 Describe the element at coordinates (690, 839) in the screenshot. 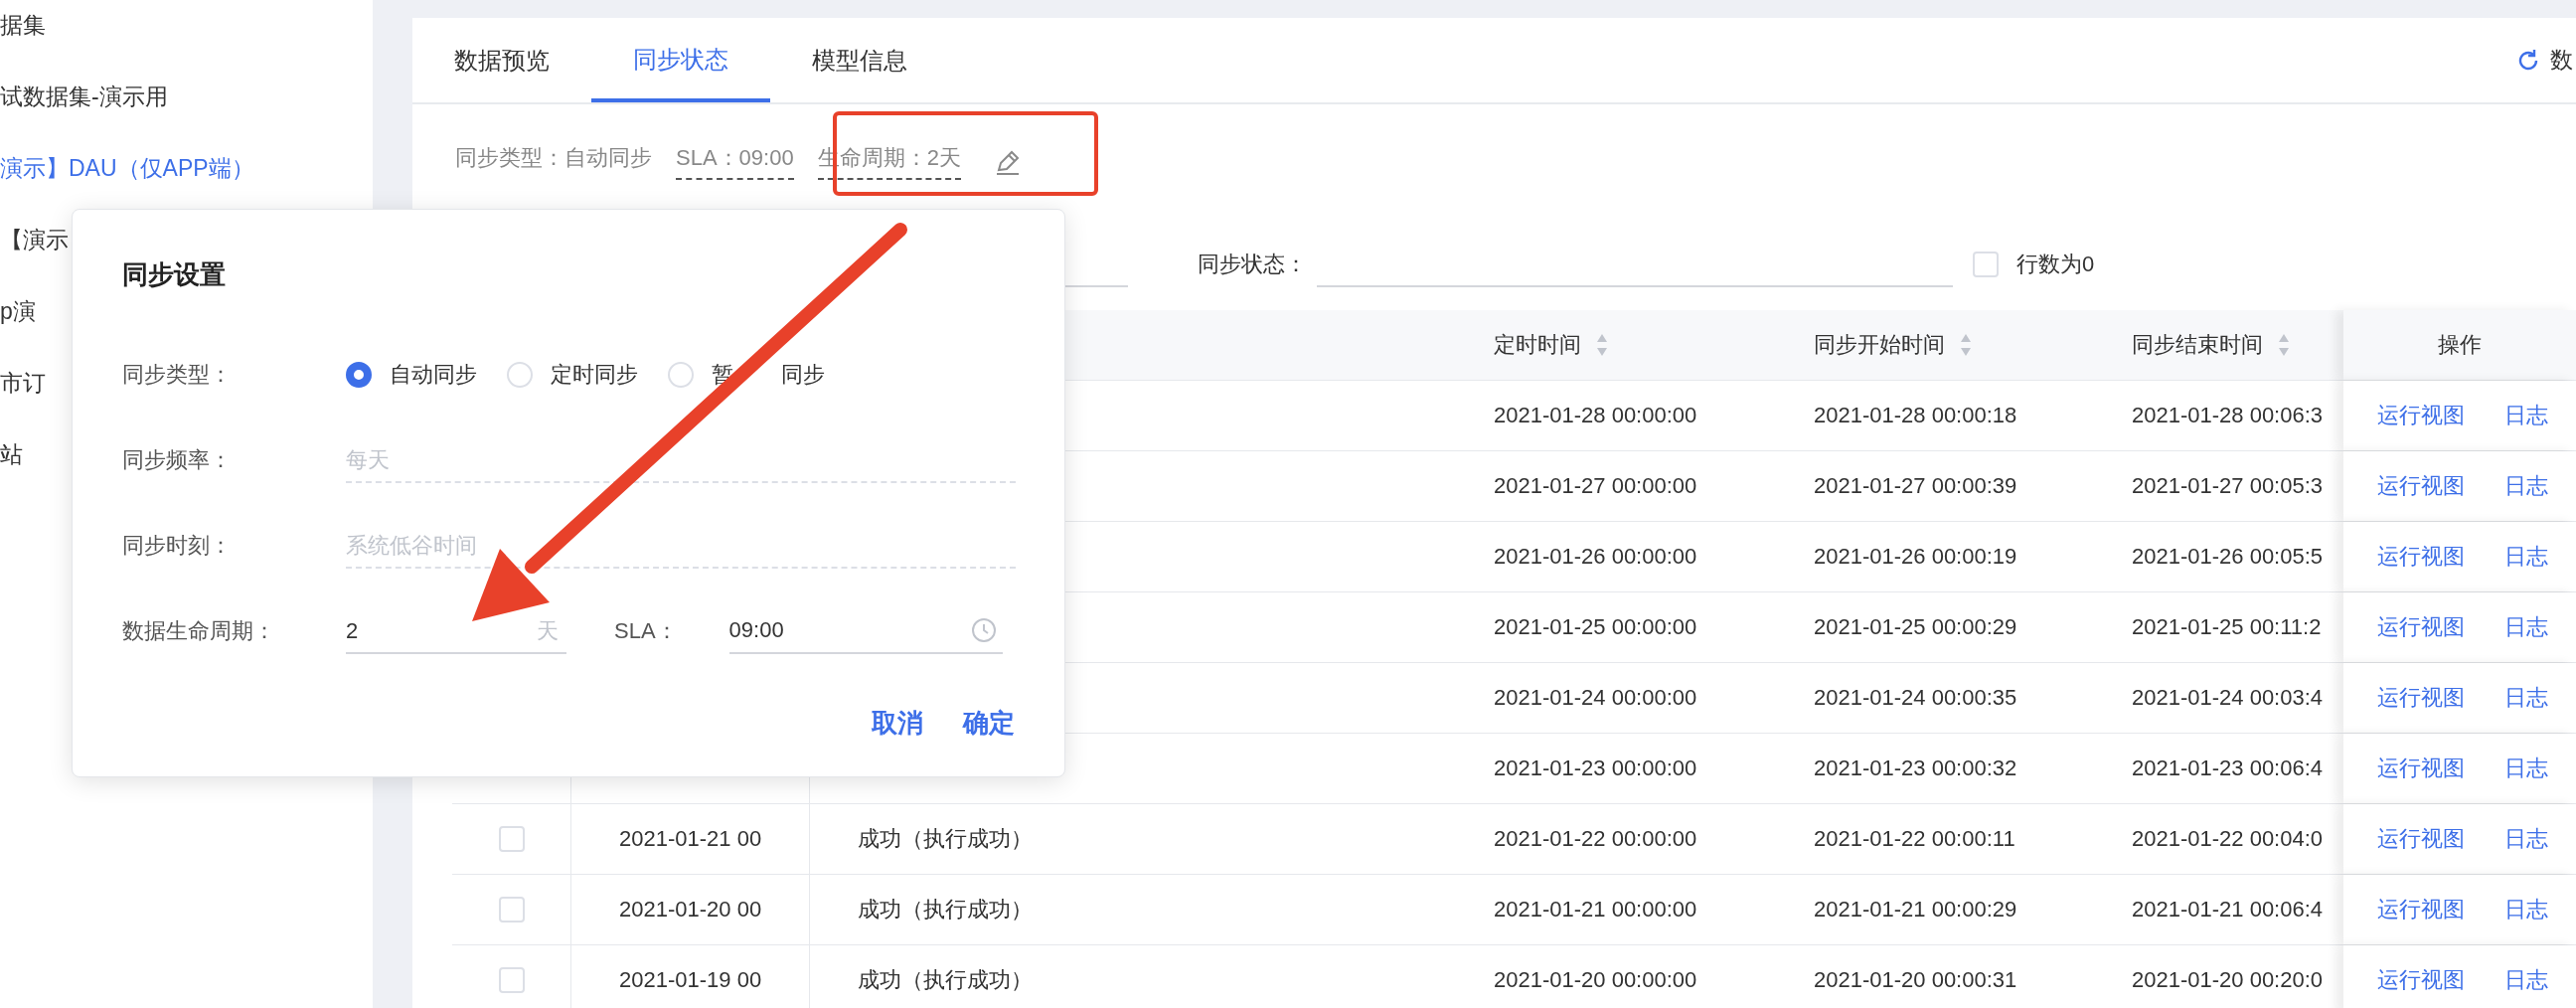

I see `table-cell: 2021-01-21 00` at that location.